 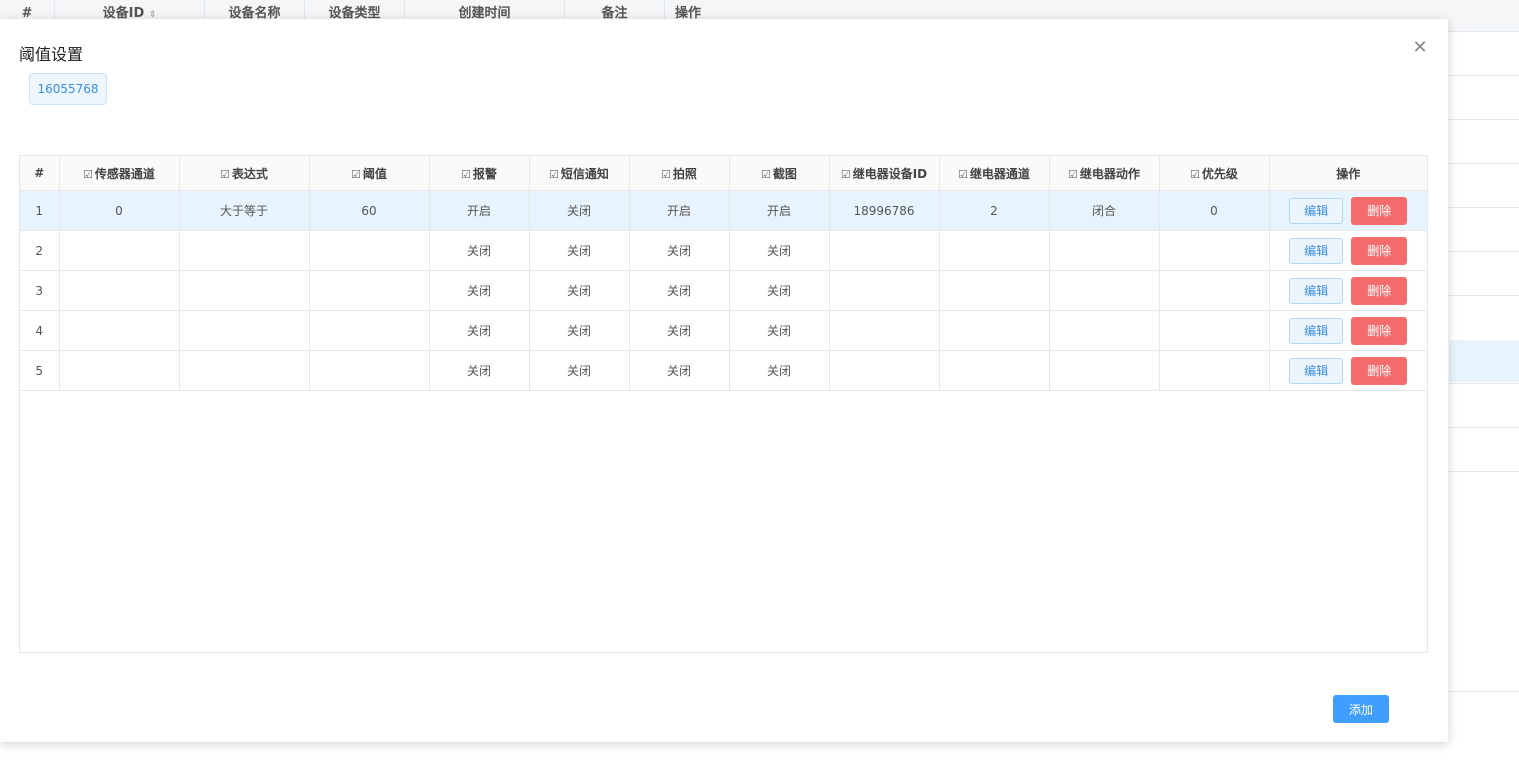 I want to click on cell-expression: 大于等于, so click(x=244, y=210).